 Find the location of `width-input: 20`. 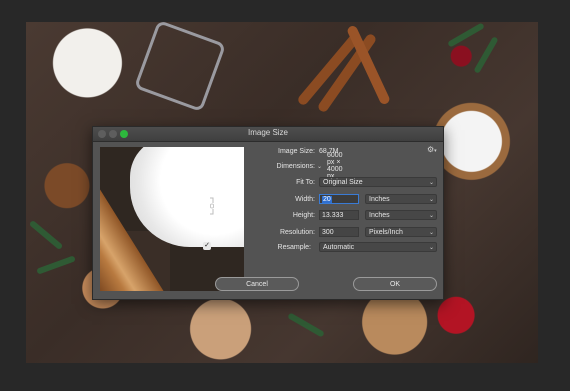

width-input: 20 is located at coordinates (339, 199).